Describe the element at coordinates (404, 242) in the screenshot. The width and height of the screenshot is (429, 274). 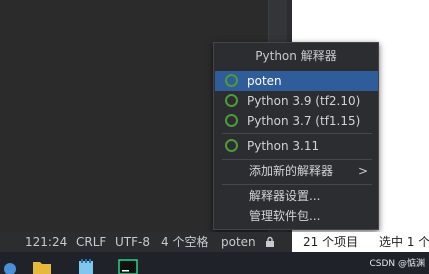
I see `selected-count: 选中 1 个` at that location.